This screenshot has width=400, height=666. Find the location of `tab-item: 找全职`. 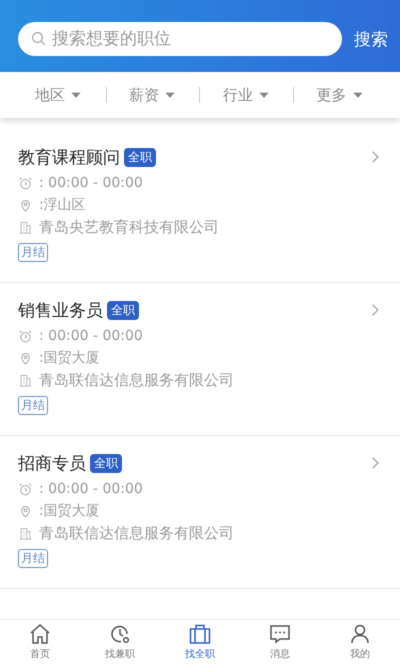

tab-item: 找全职 is located at coordinates (200, 643).